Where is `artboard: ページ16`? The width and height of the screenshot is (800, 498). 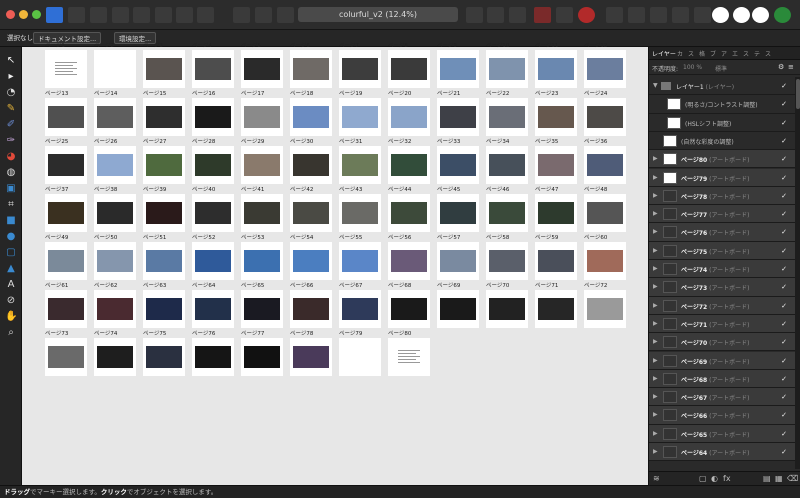
artboard: ページ16 is located at coordinates (213, 113).